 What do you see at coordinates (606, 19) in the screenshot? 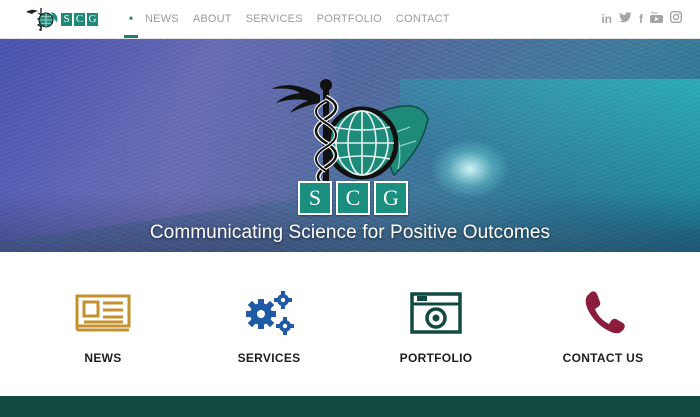
I see `linkedin-icon: in` at bounding box center [606, 19].